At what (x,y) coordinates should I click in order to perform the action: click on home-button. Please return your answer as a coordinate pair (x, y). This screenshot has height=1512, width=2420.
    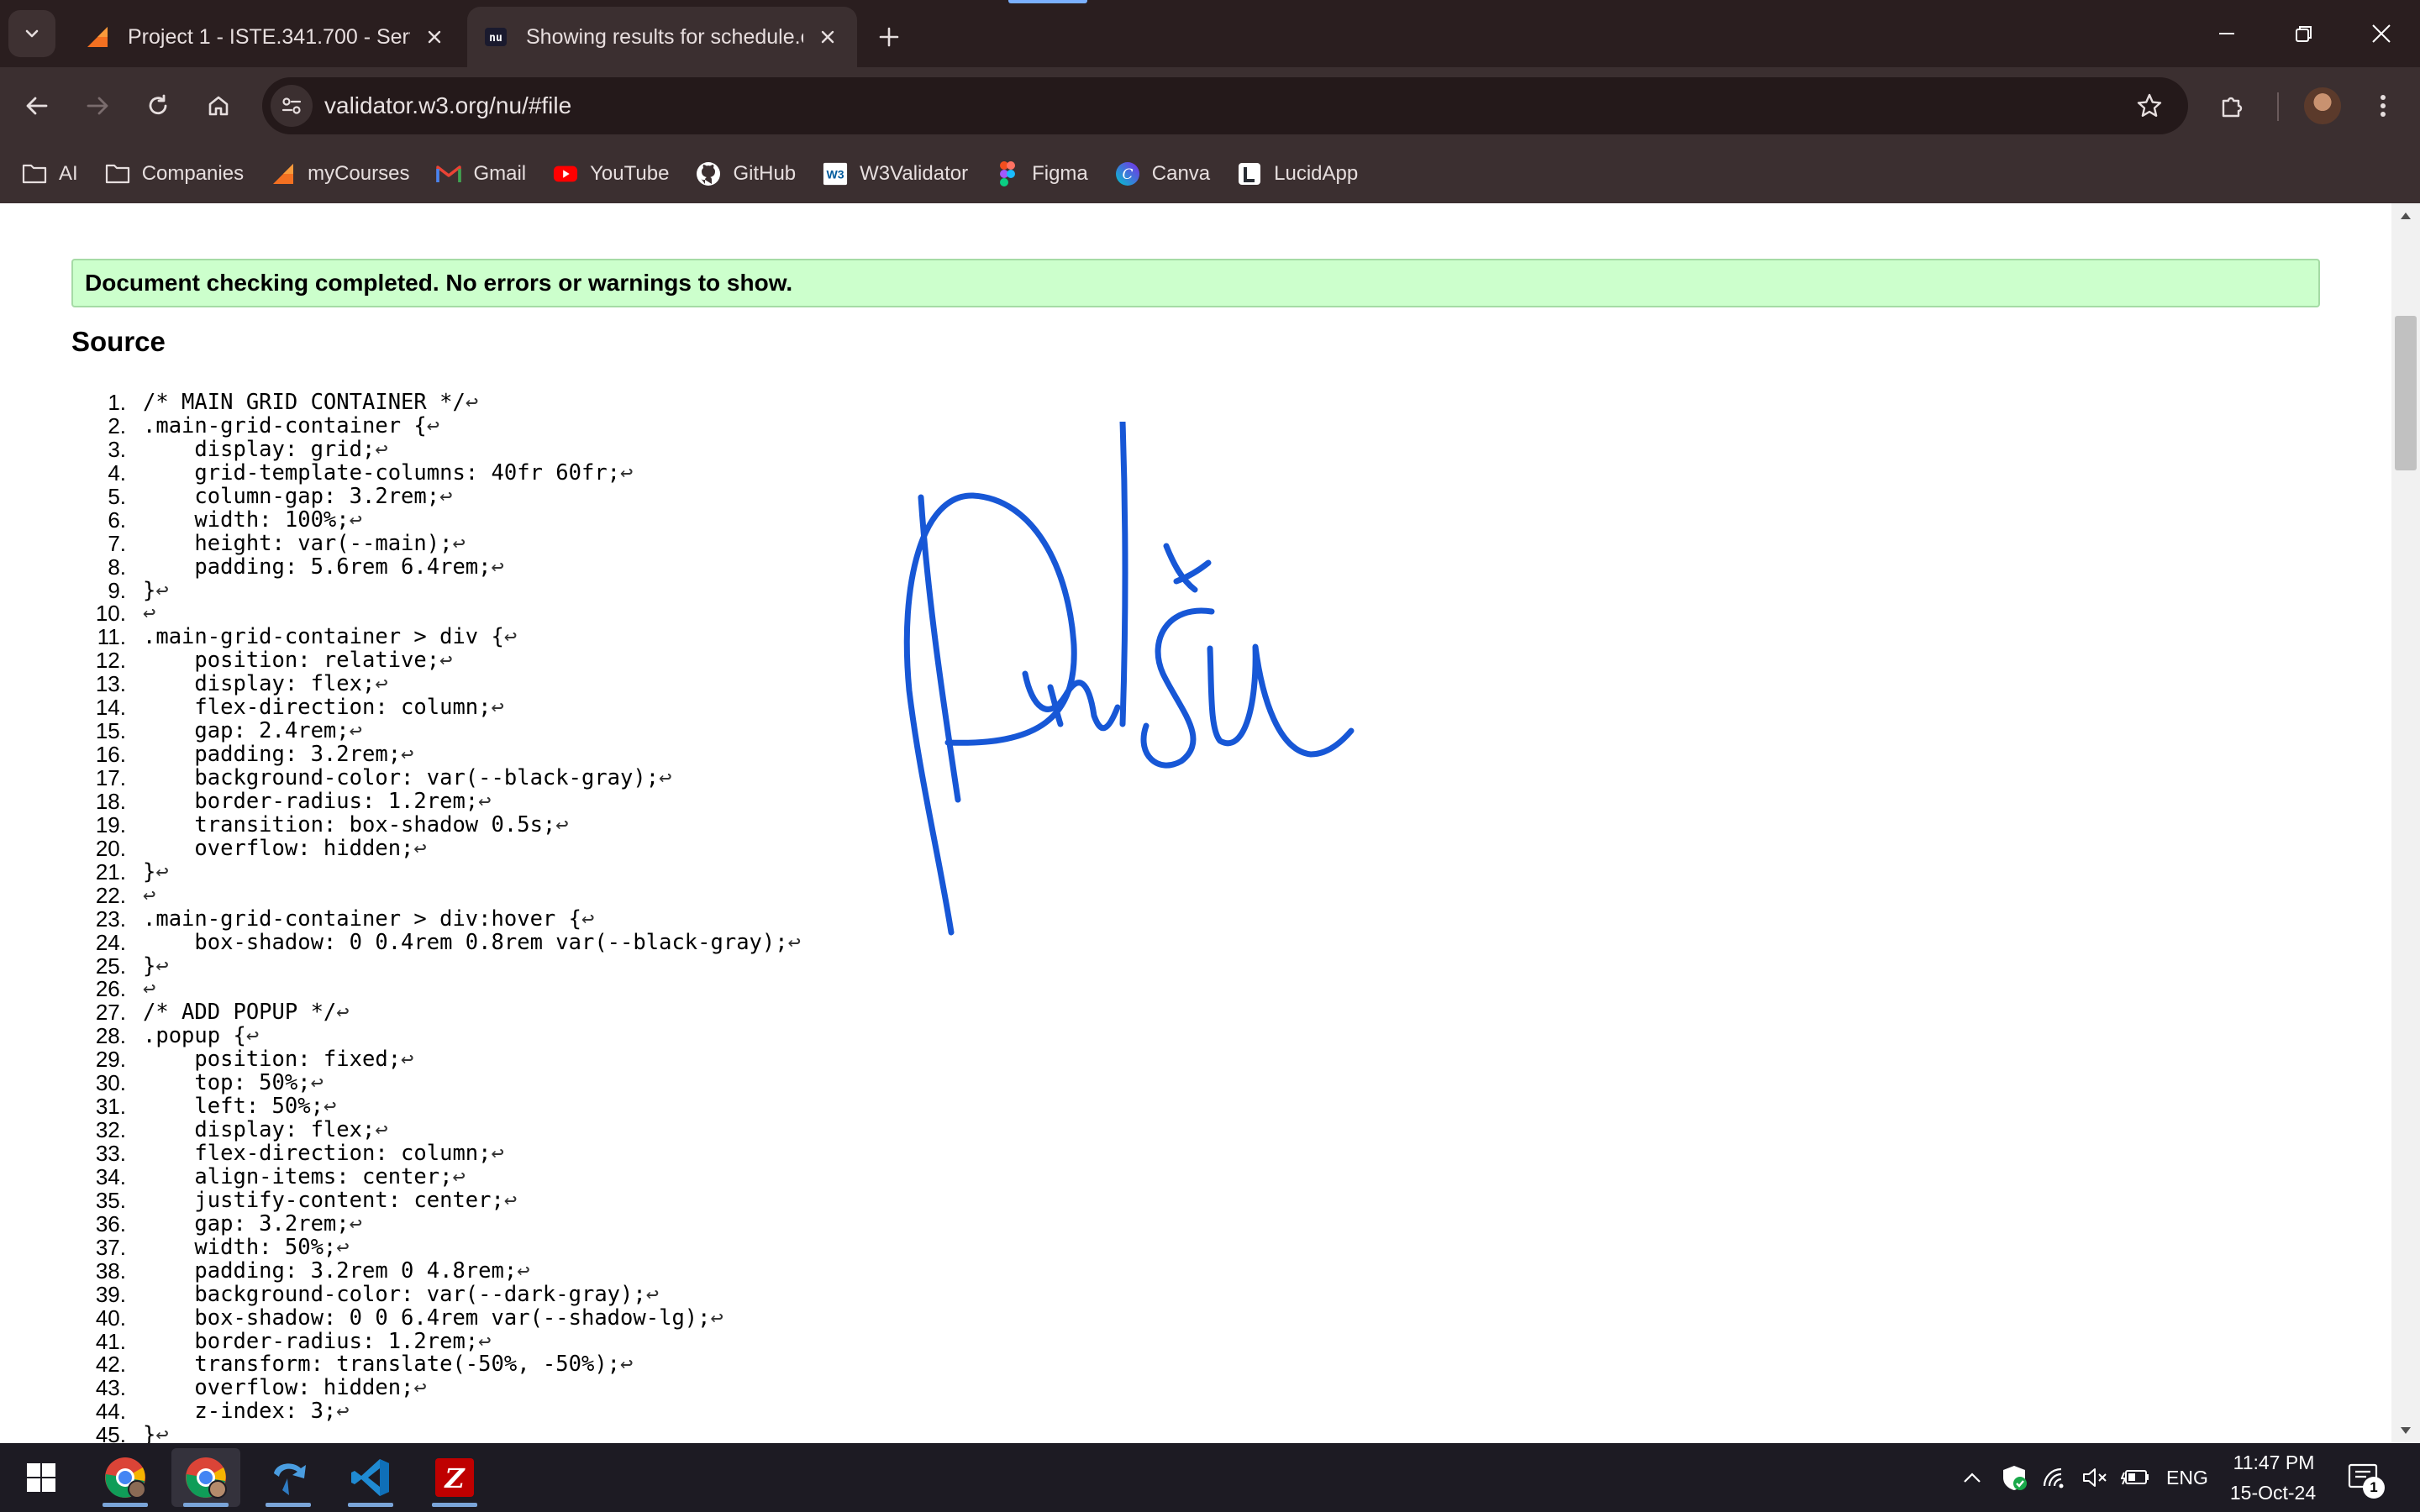
    Looking at the image, I should click on (218, 105).